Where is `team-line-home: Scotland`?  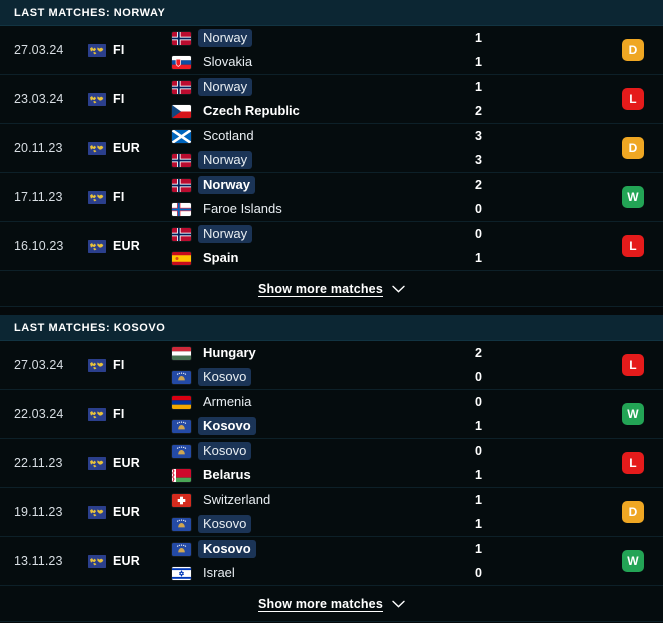 team-line-home: Scotland is located at coordinates (302, 136).